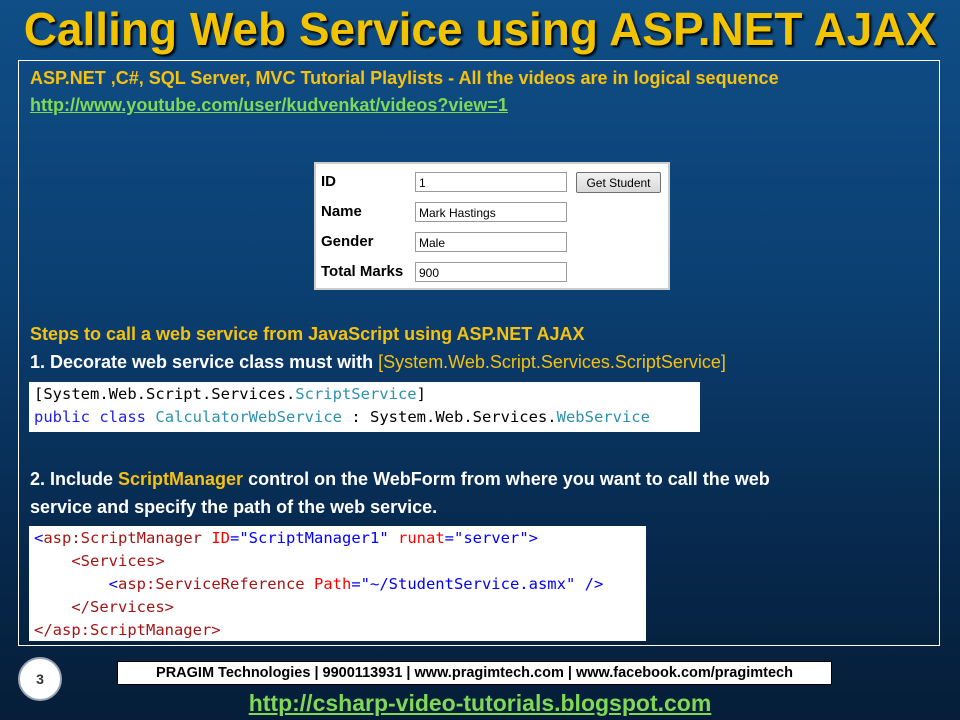 This screenshot has height=720, width=960. Describe the element at coordinates (491, 242) in the screenshot. I see `gender-input: Male` at that location.